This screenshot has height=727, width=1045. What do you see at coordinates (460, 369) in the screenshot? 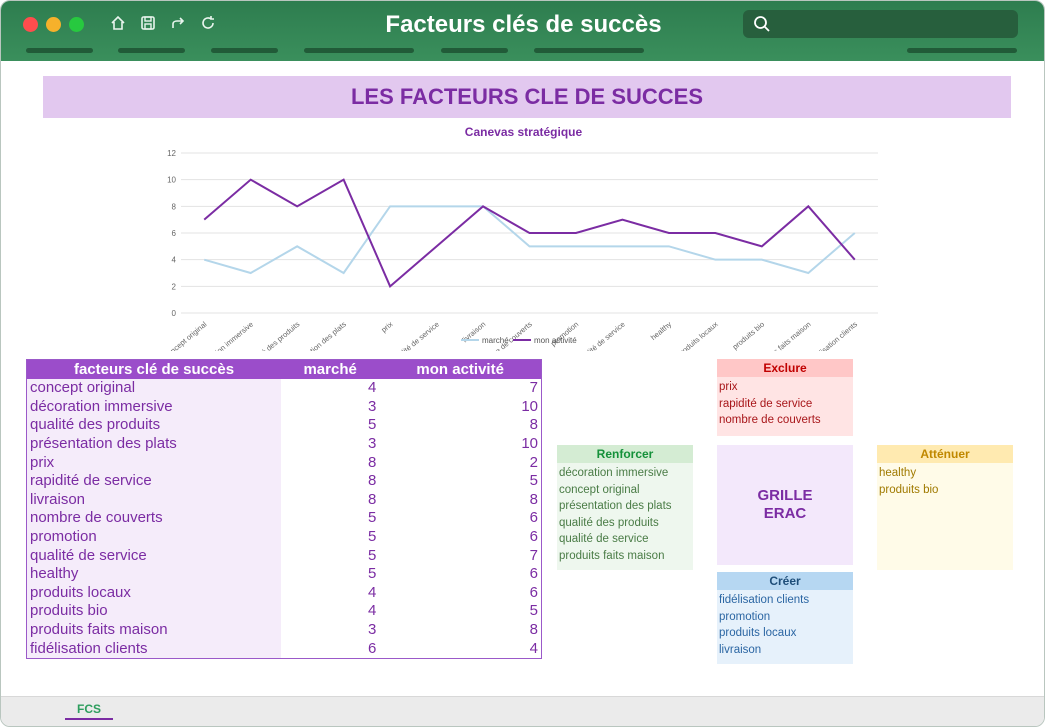
I see `column-header-activity: mon activité` at bounding box center [460, 369].